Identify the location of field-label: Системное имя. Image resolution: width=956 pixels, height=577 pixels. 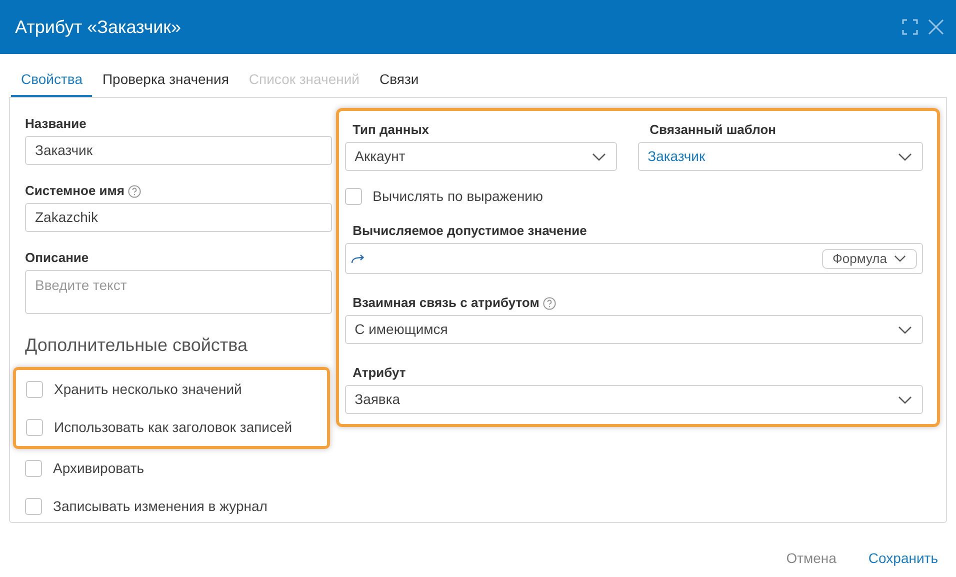
(74, 191).